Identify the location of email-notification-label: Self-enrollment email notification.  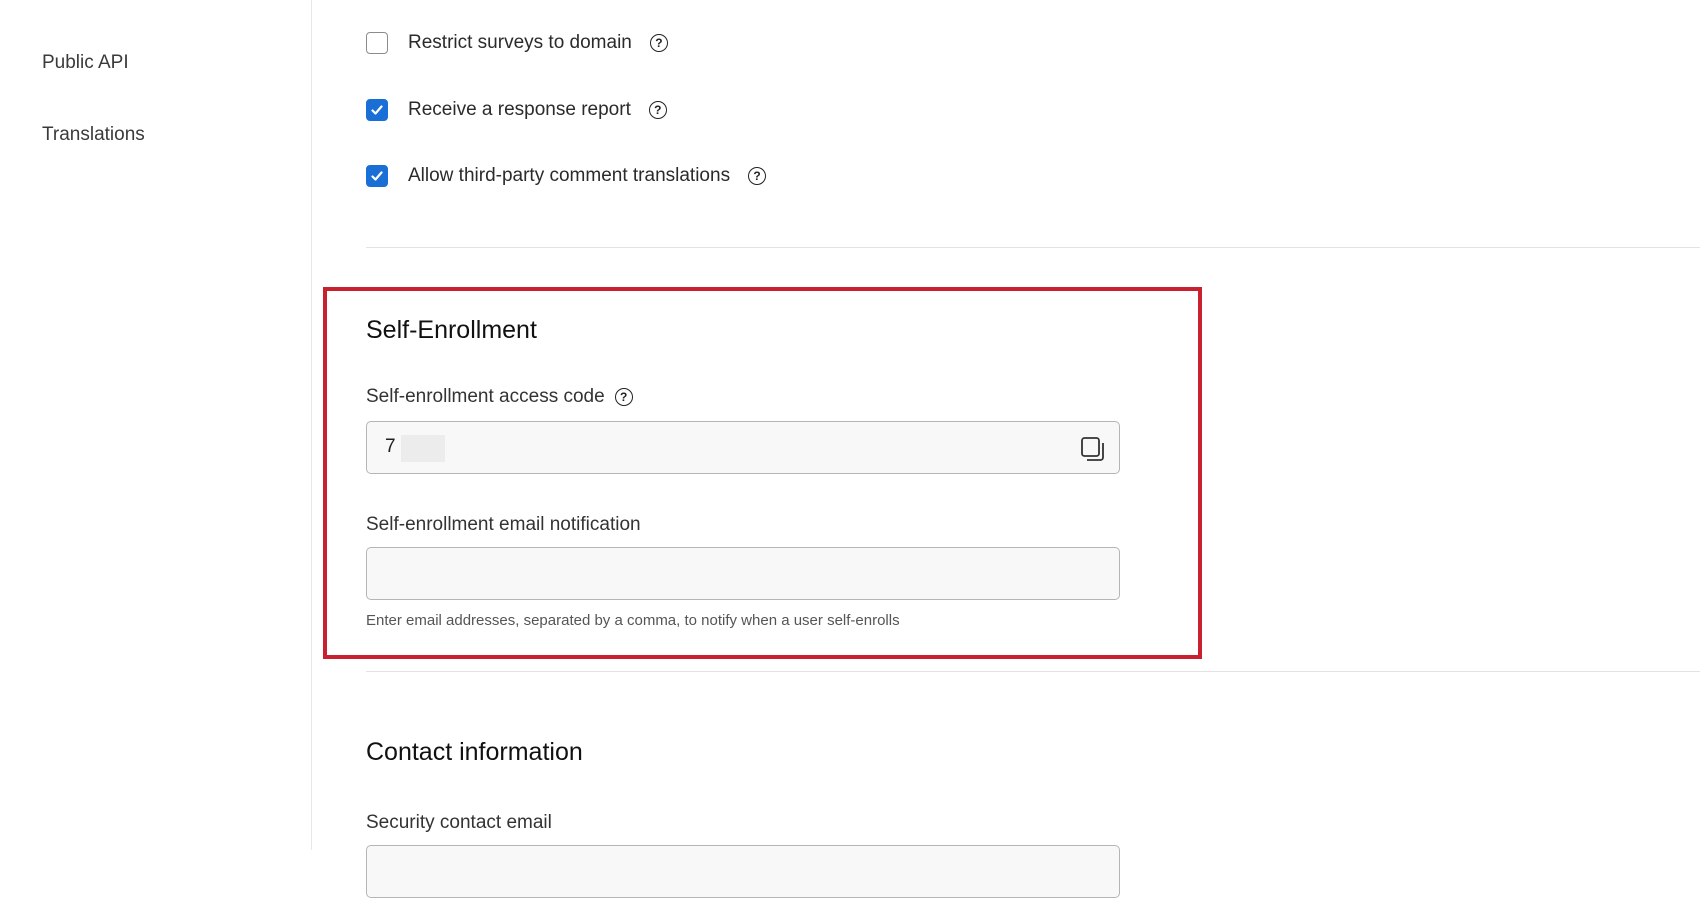
(503, 524).